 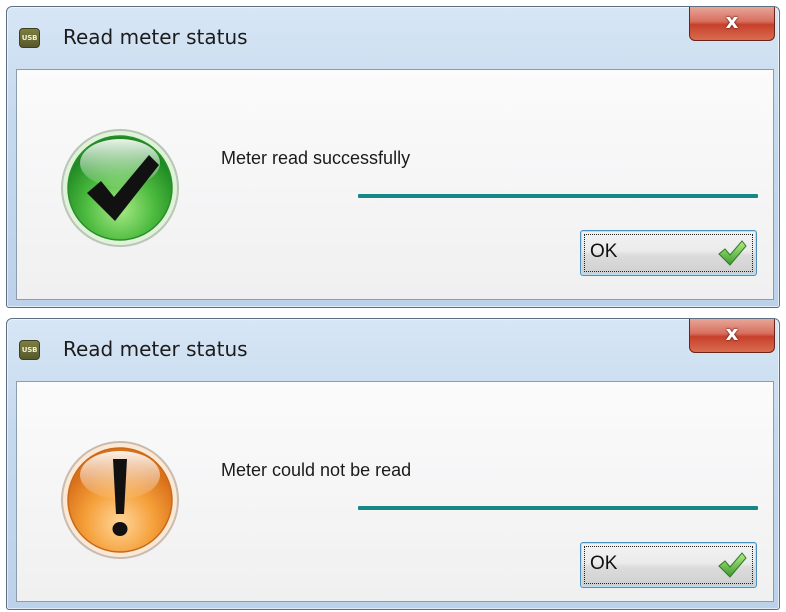 What do you see at coordinates (316, 470) in the screenshot?
I see `status-message: Meter could not be read` at bounding box center [316, 470].